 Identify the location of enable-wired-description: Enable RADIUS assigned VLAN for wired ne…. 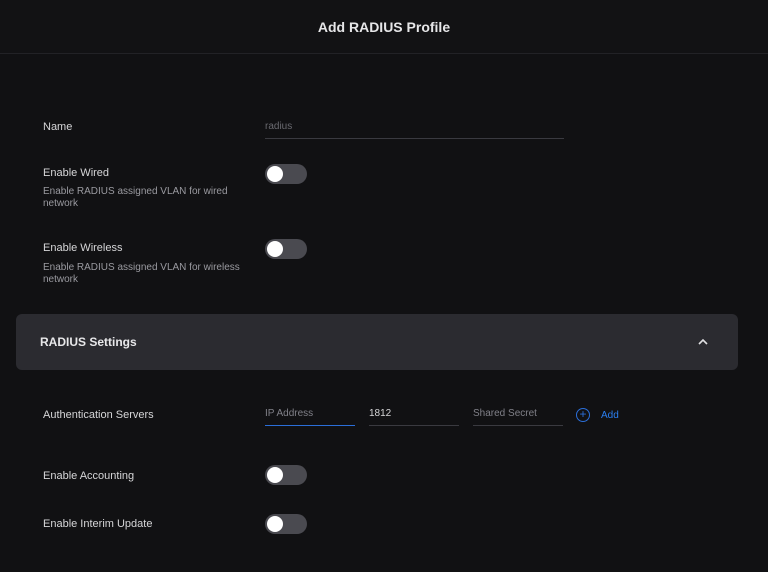
(135, 197).